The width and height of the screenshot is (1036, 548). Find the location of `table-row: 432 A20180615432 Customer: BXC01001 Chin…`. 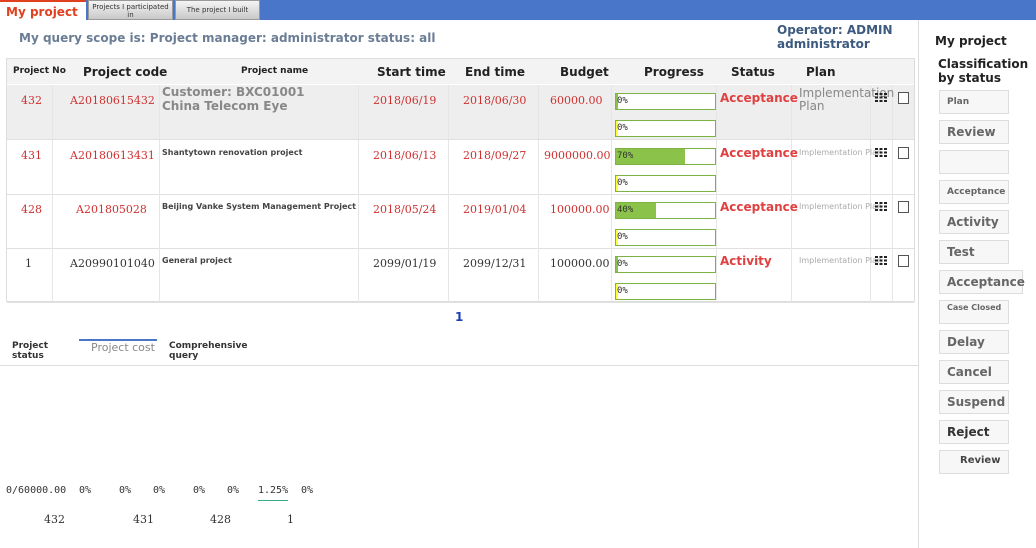

table-row: 432 A20180615432 Customer: BXC01001 Chin… is located at coordinates (460, 112).